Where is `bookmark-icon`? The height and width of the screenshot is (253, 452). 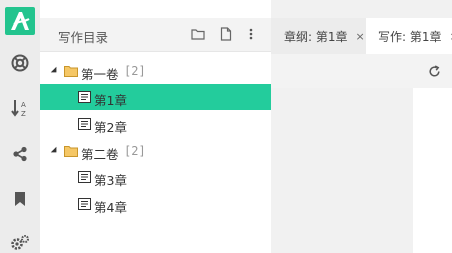 bookmark-icon is located at coordinates (20, 199).